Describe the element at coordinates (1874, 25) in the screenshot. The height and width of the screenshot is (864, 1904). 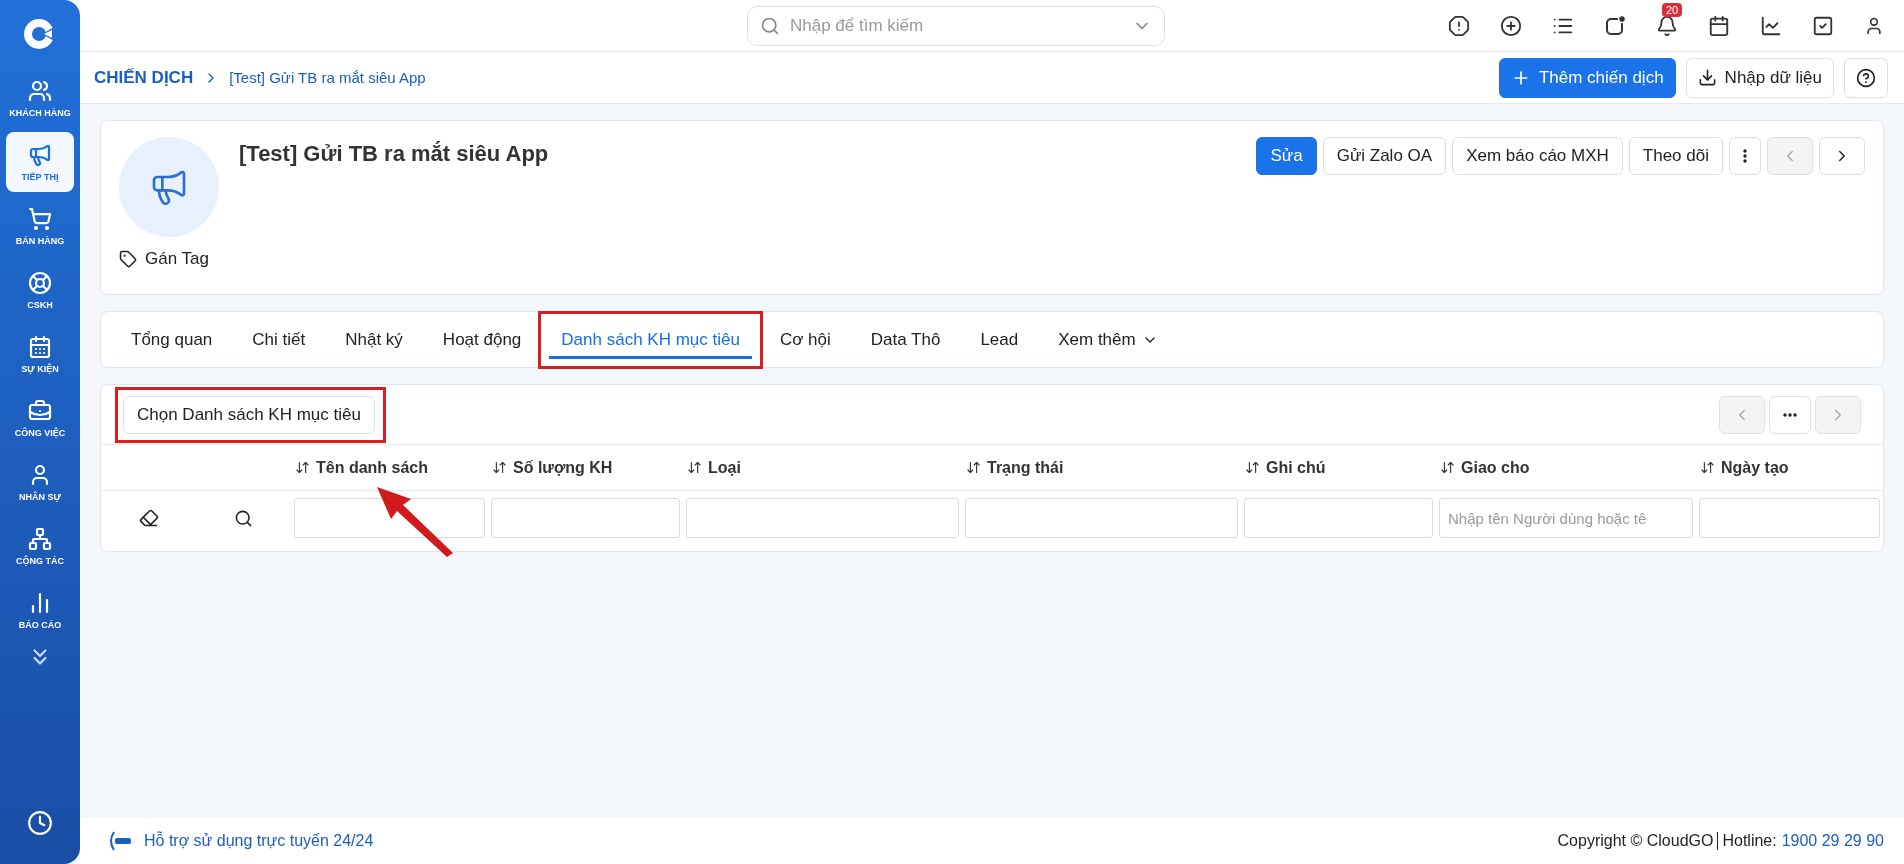
I see `user-icon` at that location.